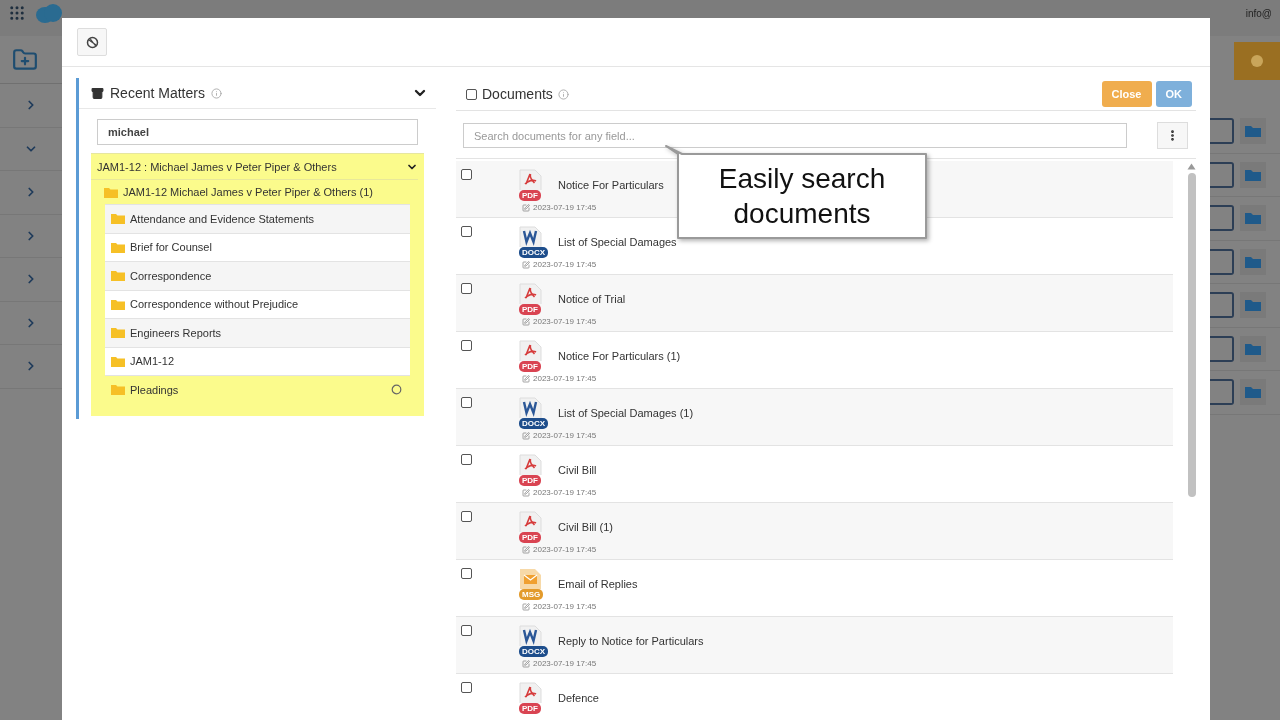  What do you see at coordinates (578, 698) in the screenshot?
I see `document-name: Defence` at bounding box center [578, 698].